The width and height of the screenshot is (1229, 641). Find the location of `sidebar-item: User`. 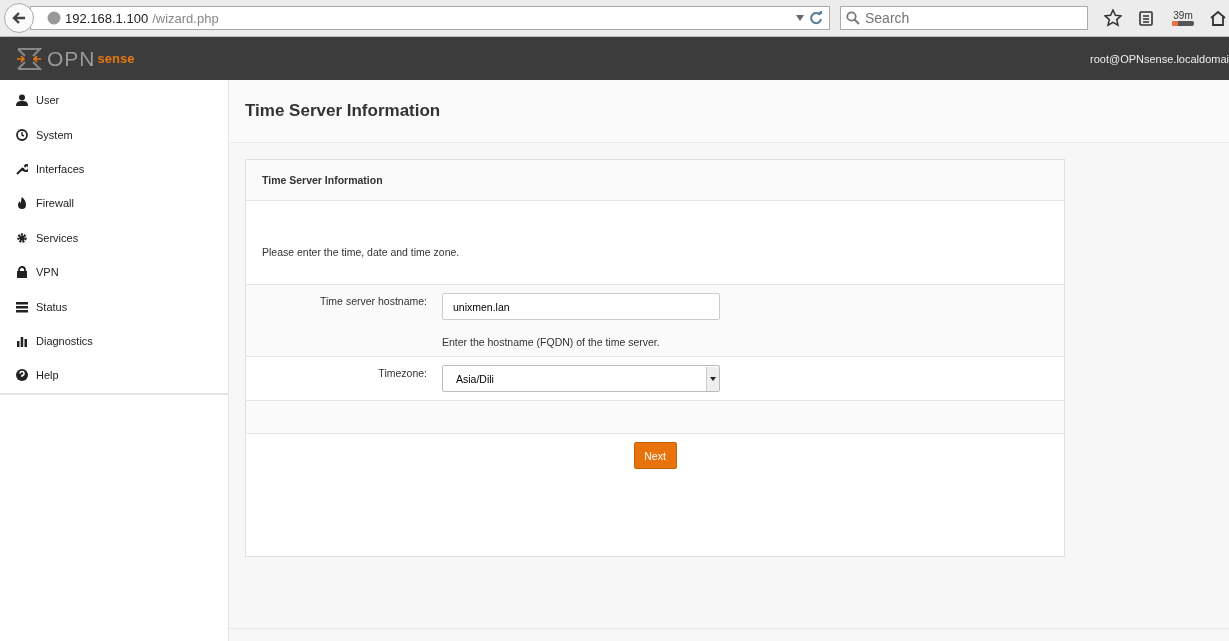

sidebar-item: User is located at coordinates (114, 100).